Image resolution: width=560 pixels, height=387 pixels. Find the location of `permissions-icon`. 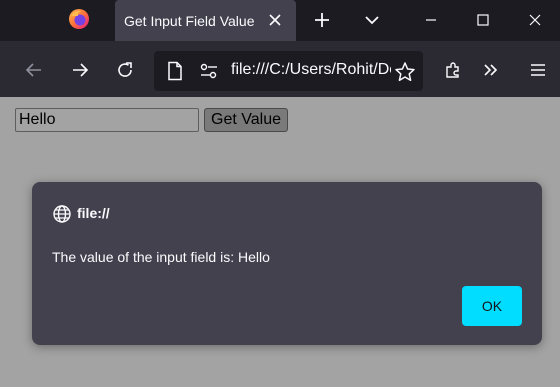

permissions-icon is located at coordinates (209, 71).